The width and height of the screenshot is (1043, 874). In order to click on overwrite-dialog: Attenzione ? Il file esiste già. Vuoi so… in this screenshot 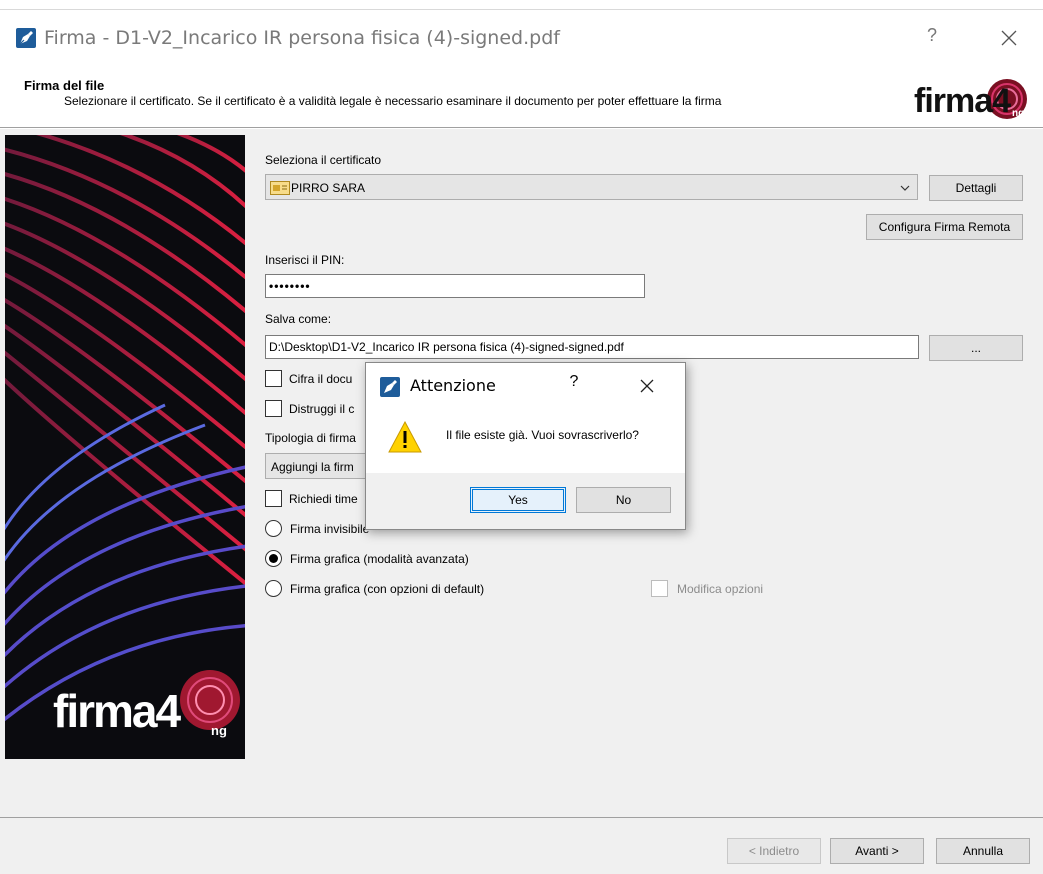, I will do `click(525, 446)`.